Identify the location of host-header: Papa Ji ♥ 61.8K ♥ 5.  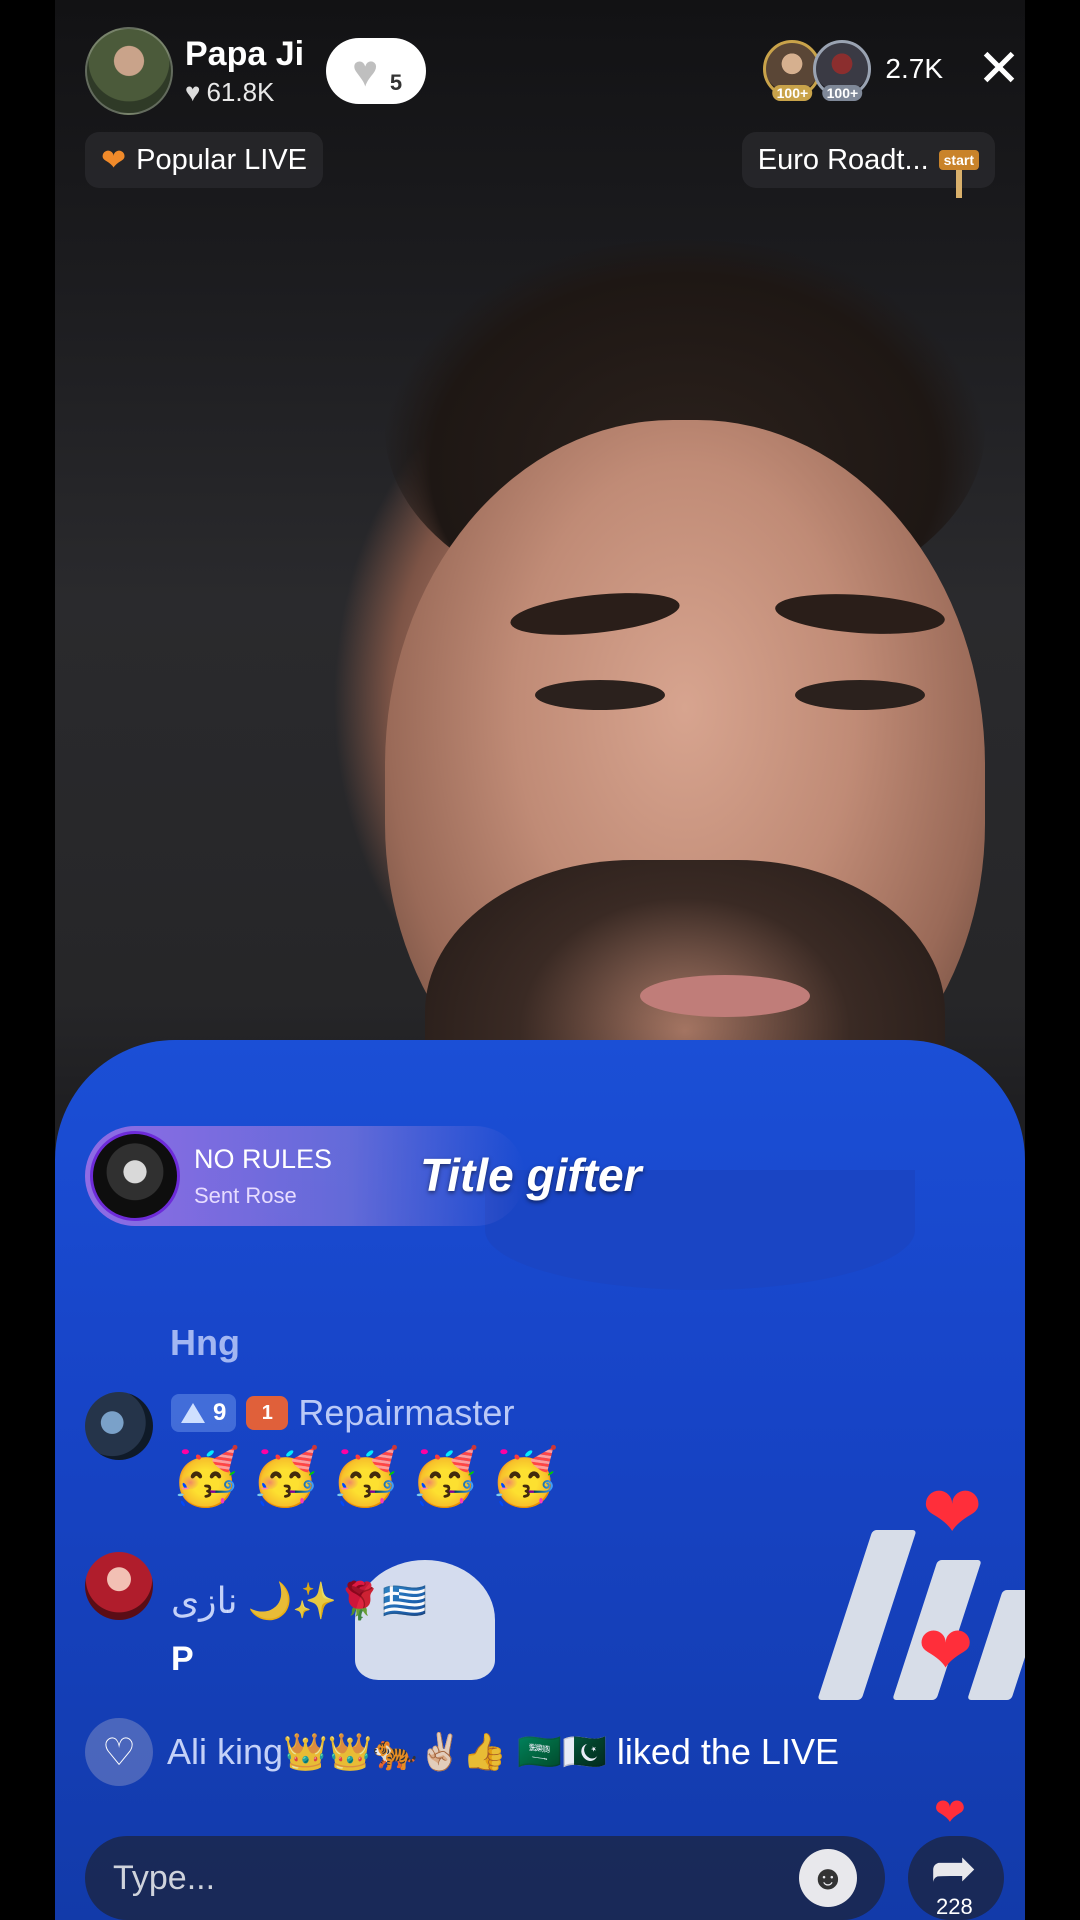
(256, 71).